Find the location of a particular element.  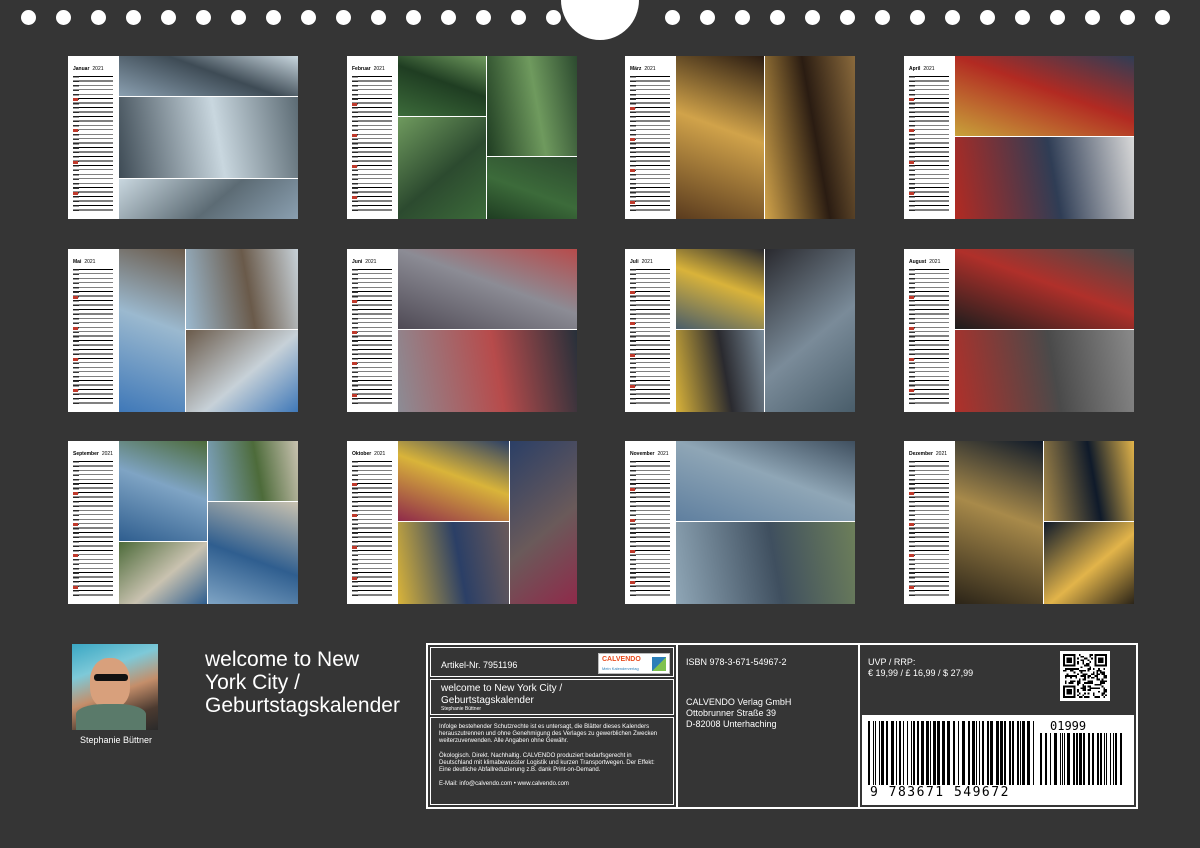

month-page: Dezember 2021 is located at coordinates (1019, 522).